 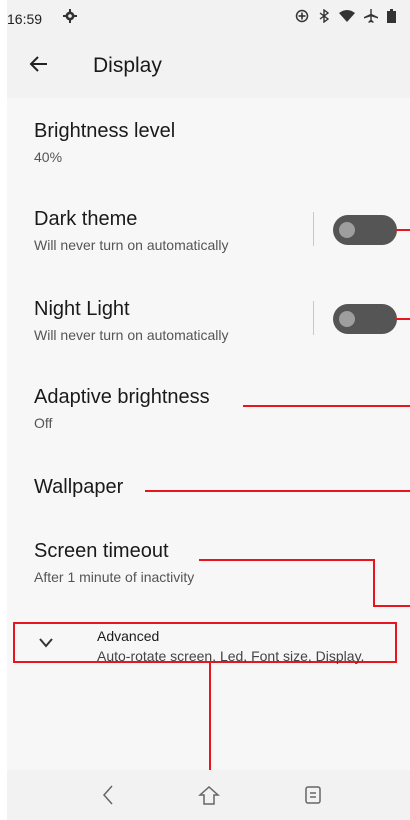 I want to click on annotation-line-adaptive, so click(x=326, y=406).